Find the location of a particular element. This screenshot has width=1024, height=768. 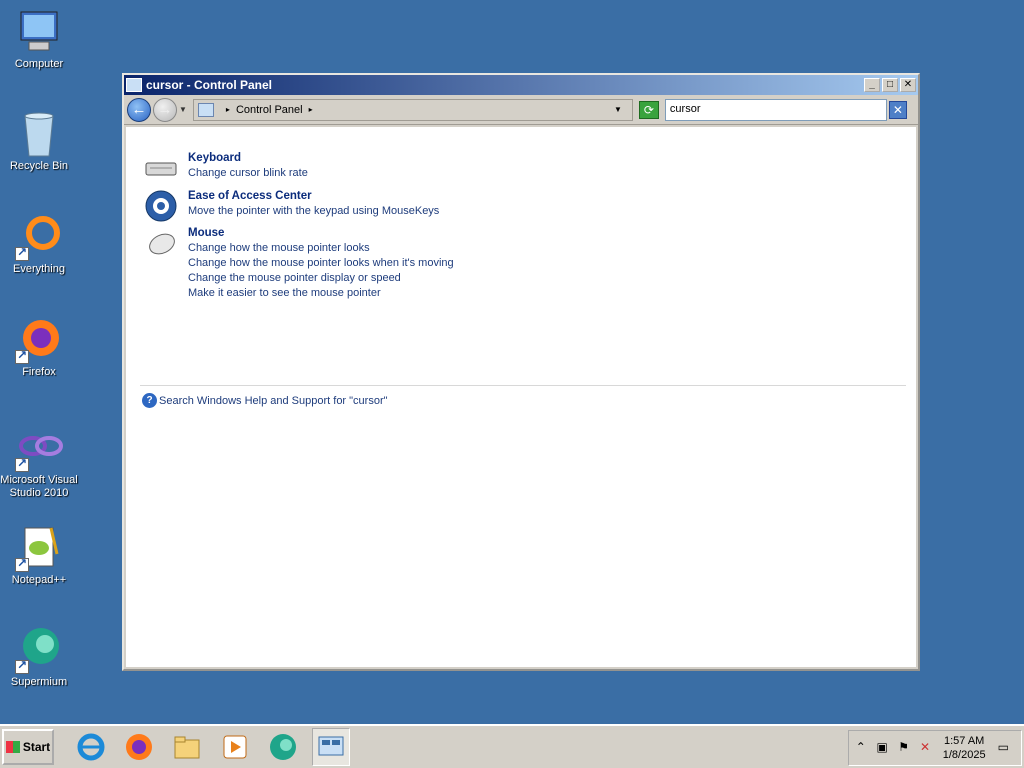

desktop-icon-supermium: Supermium is located at coordinates (39, 657).